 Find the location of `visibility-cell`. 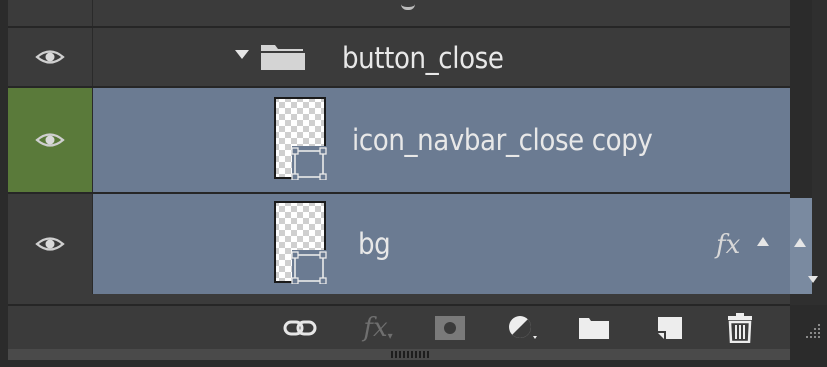

visibility-cell is located at coordinates (50, 13).